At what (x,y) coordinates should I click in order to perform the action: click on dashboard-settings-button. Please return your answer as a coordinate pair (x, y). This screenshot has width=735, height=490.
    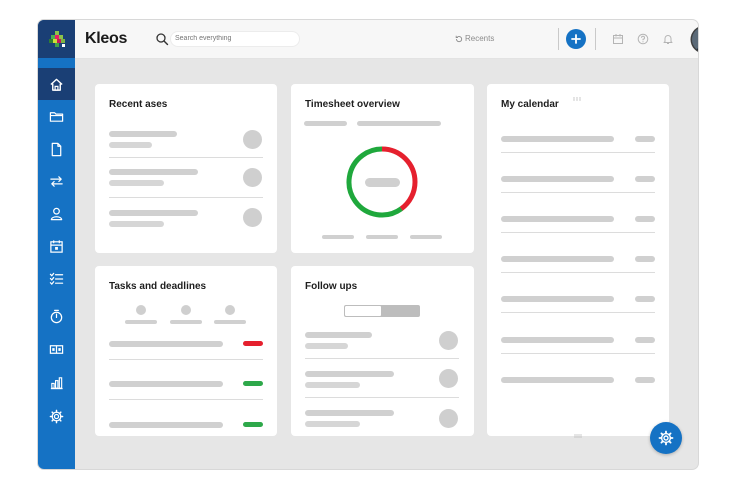
    Looking at the image, I should click on (666, 438).